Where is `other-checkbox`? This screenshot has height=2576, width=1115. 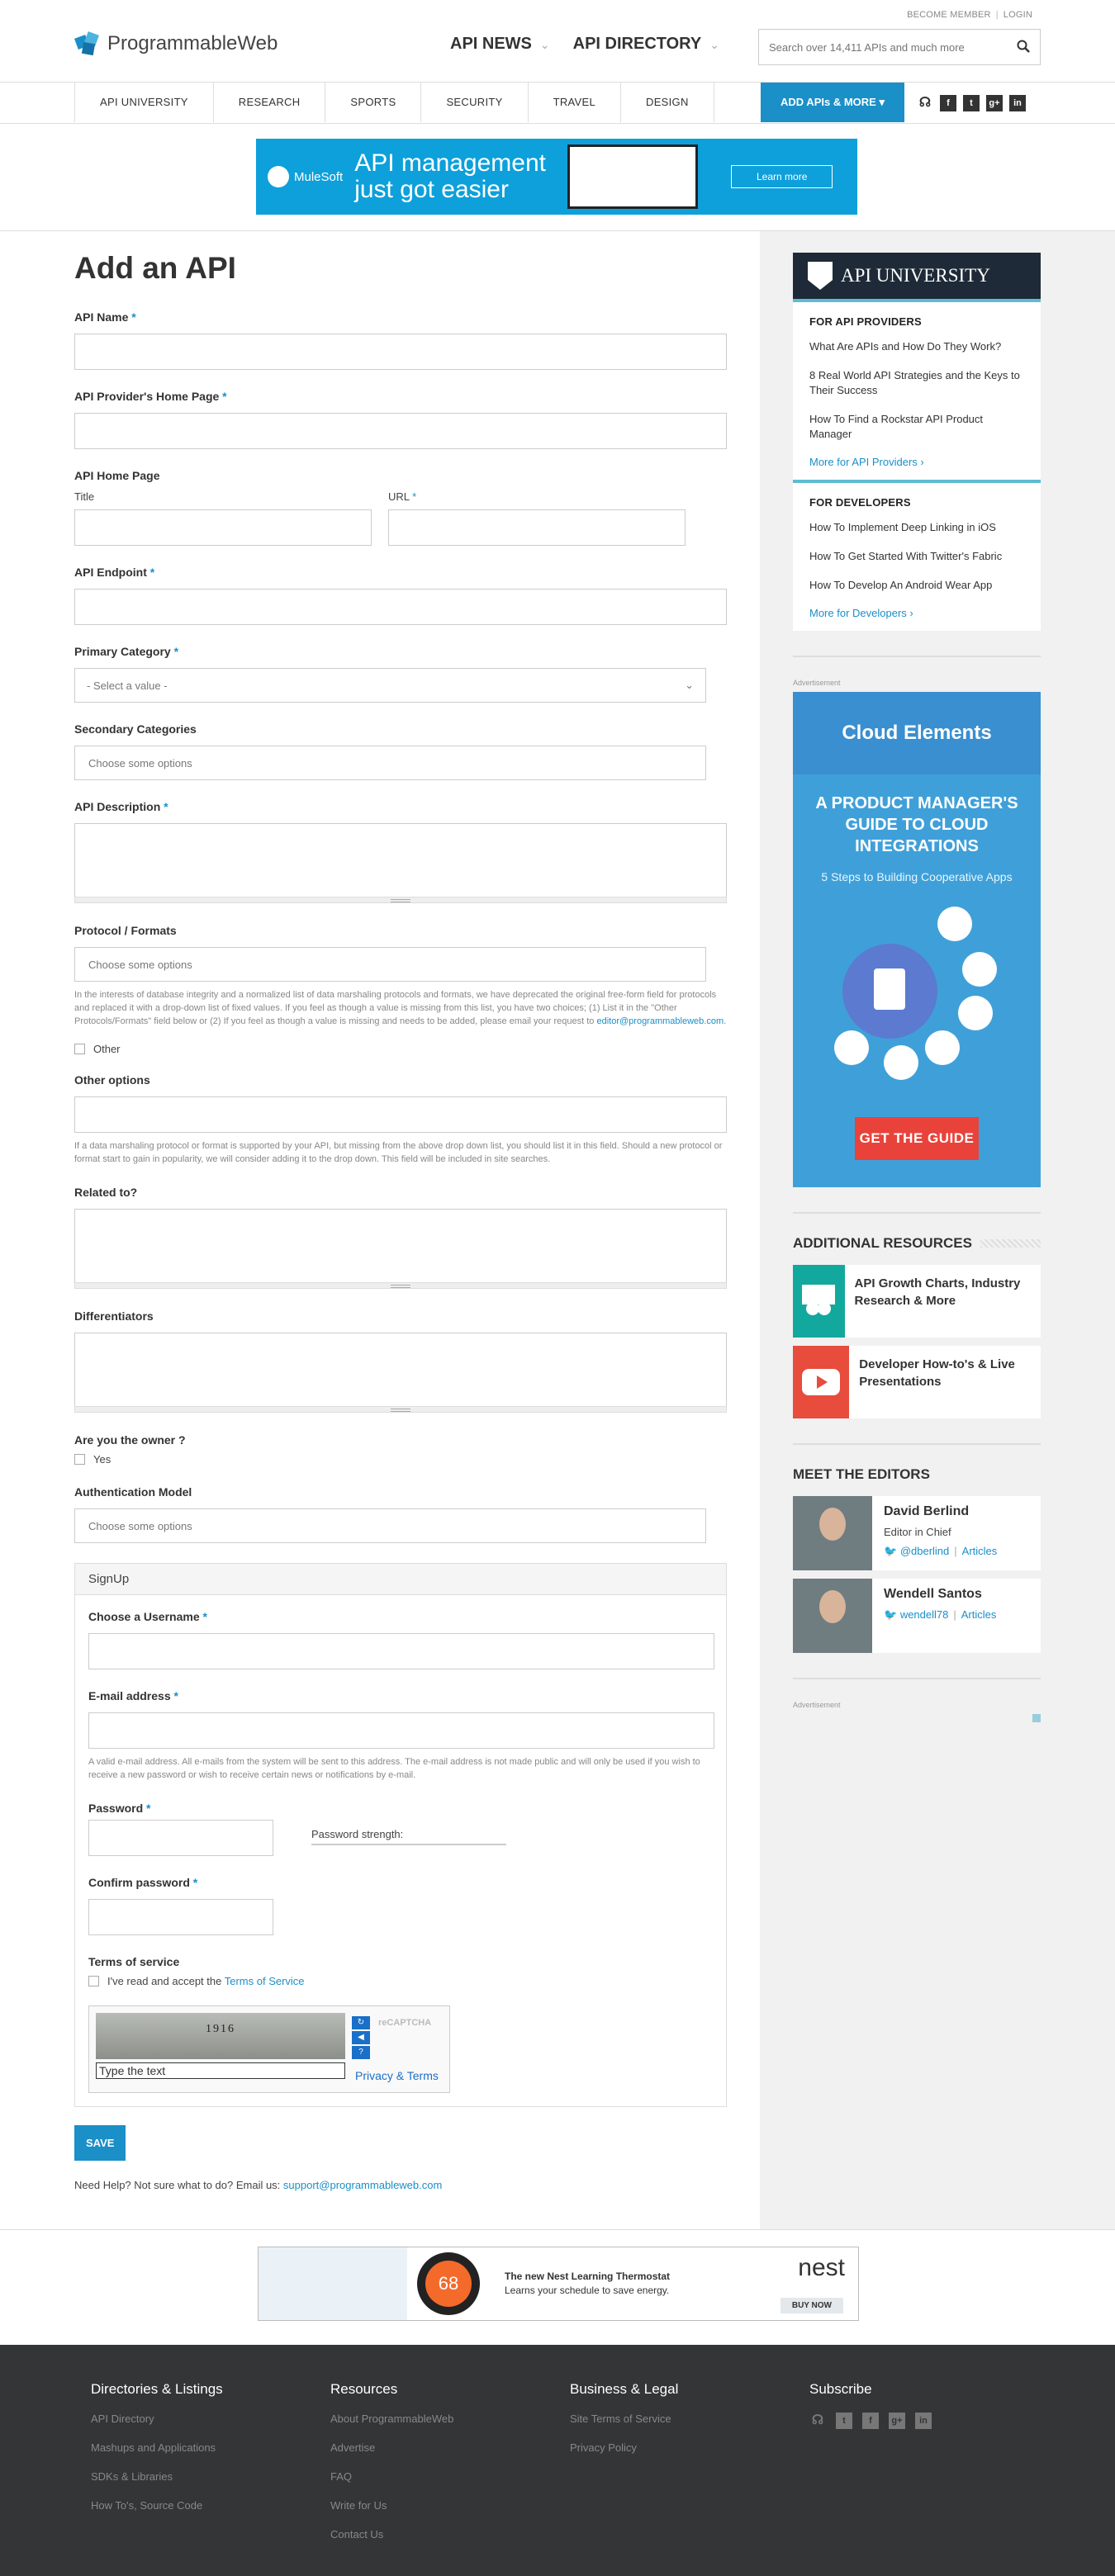
other-checkbox is located at coordinates (79, 1049).